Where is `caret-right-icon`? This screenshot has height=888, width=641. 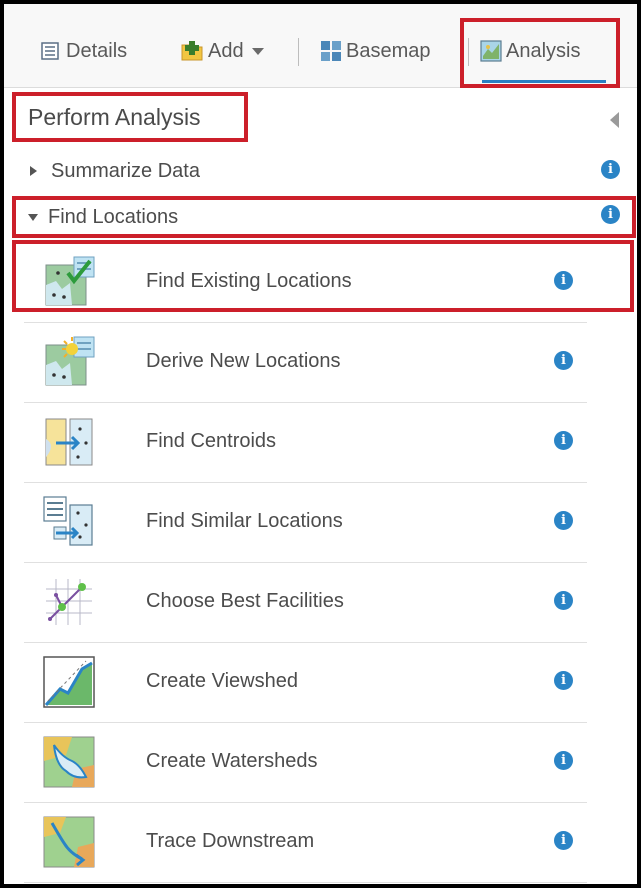
caret-right-icon is located at coordinates (33, 171).